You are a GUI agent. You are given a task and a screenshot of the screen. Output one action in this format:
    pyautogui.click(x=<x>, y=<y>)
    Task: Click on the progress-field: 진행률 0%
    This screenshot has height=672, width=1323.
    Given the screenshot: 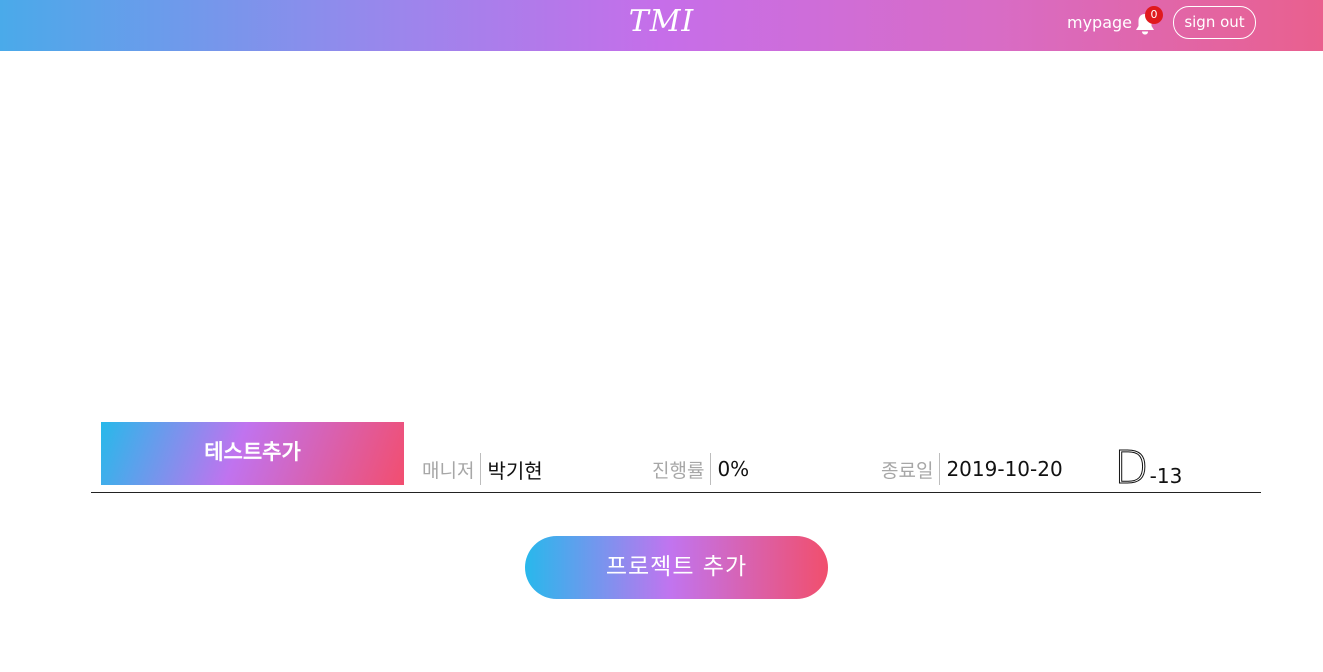 What is the action you would take?
    pyautogui.click(x=700, y=469)
    